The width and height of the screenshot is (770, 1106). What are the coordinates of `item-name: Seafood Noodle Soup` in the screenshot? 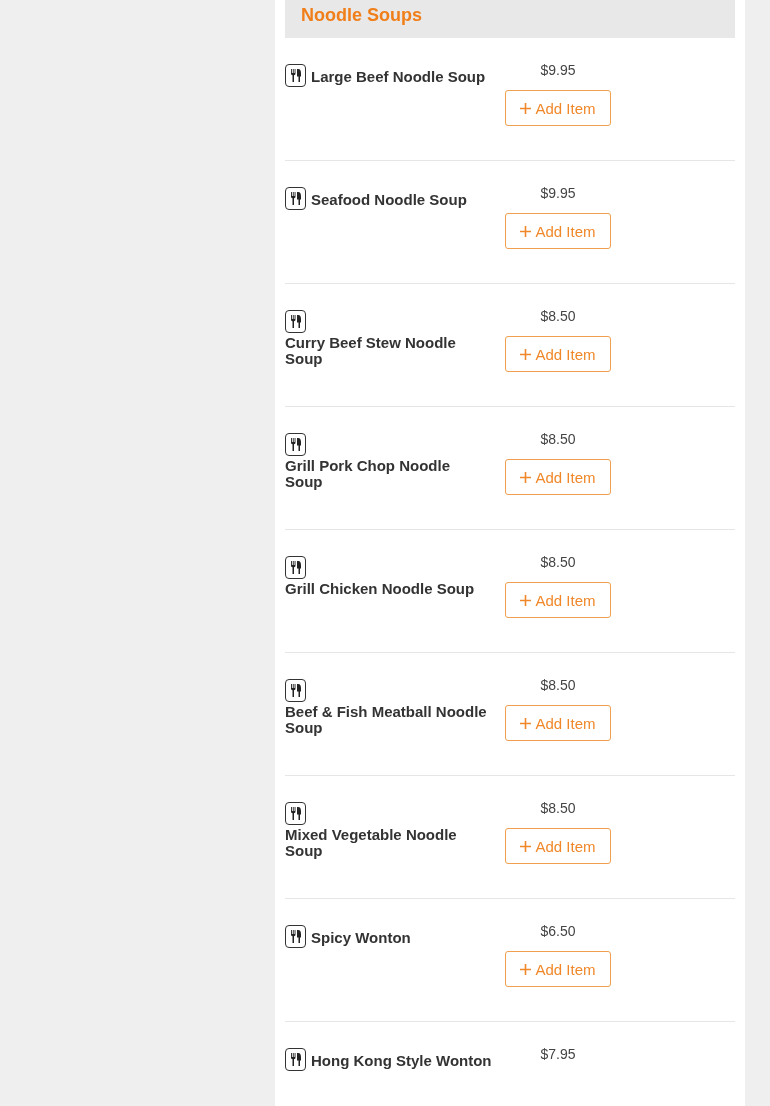 It's located at (389, 199).